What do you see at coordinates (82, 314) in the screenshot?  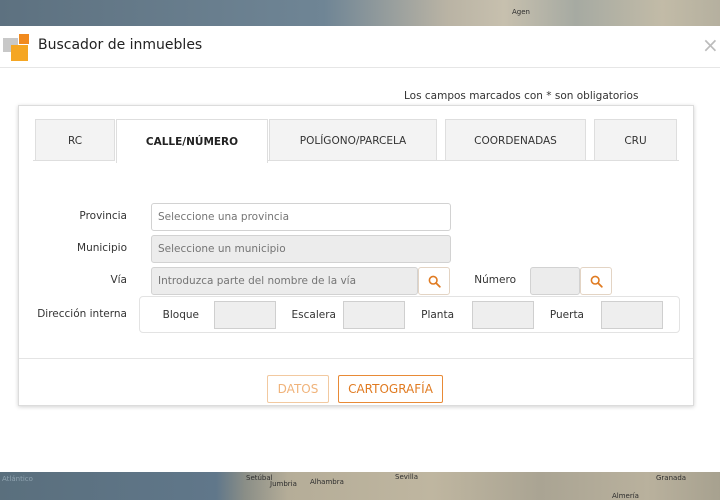 I see `direccion-interna-label: Dirección interna` at bounding box center [82, 314].